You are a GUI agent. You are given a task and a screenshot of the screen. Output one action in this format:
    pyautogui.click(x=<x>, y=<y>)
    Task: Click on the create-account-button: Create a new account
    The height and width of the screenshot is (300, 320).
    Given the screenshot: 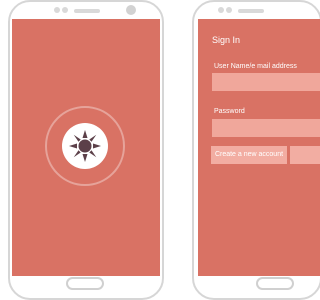 What is the action you would take?
    pyautogui.click(x=249, y=155)
    